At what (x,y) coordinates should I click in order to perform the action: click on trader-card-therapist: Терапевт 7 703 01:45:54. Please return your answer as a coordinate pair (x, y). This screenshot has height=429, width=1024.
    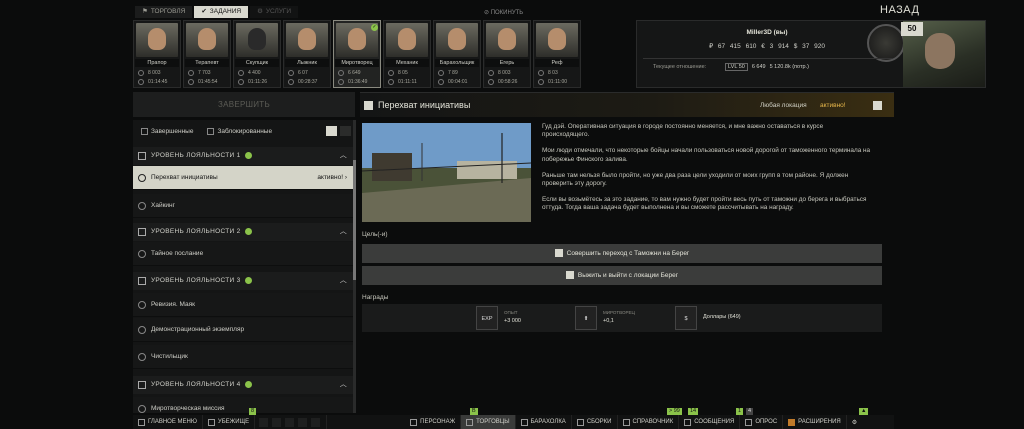
    Looking at the image, I should click on (207, 54).